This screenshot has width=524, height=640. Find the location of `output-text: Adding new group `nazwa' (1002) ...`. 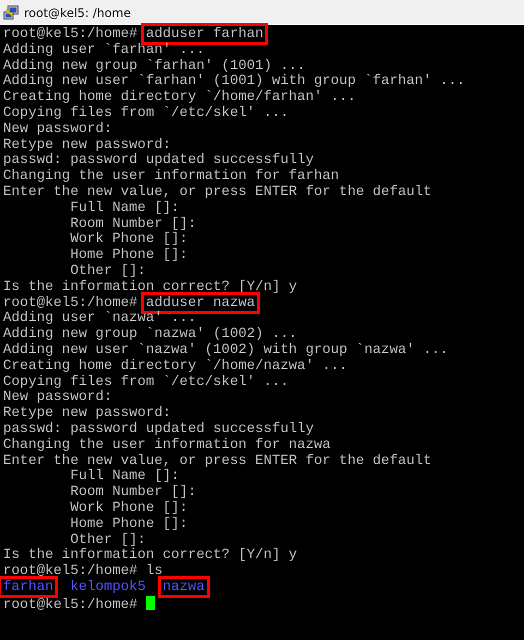

output-text: Adding new group `nazwa' (1002) ... is located at coordinates (150, 334).